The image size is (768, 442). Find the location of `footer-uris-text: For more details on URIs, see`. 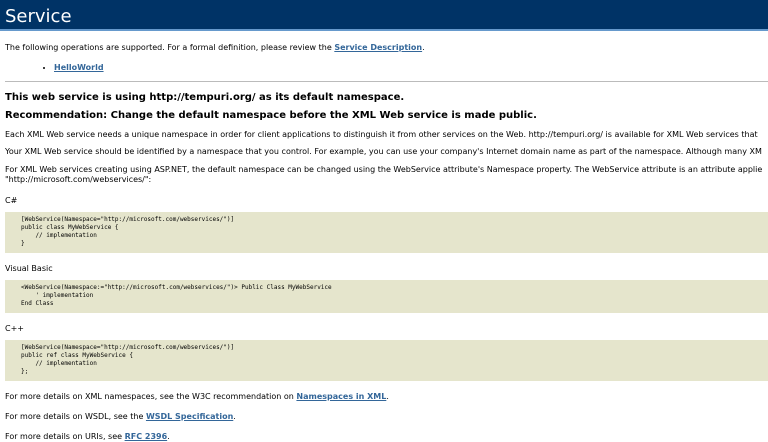

footer-uris-text: For more details on URIs, see is located at coordinates (65, 436).